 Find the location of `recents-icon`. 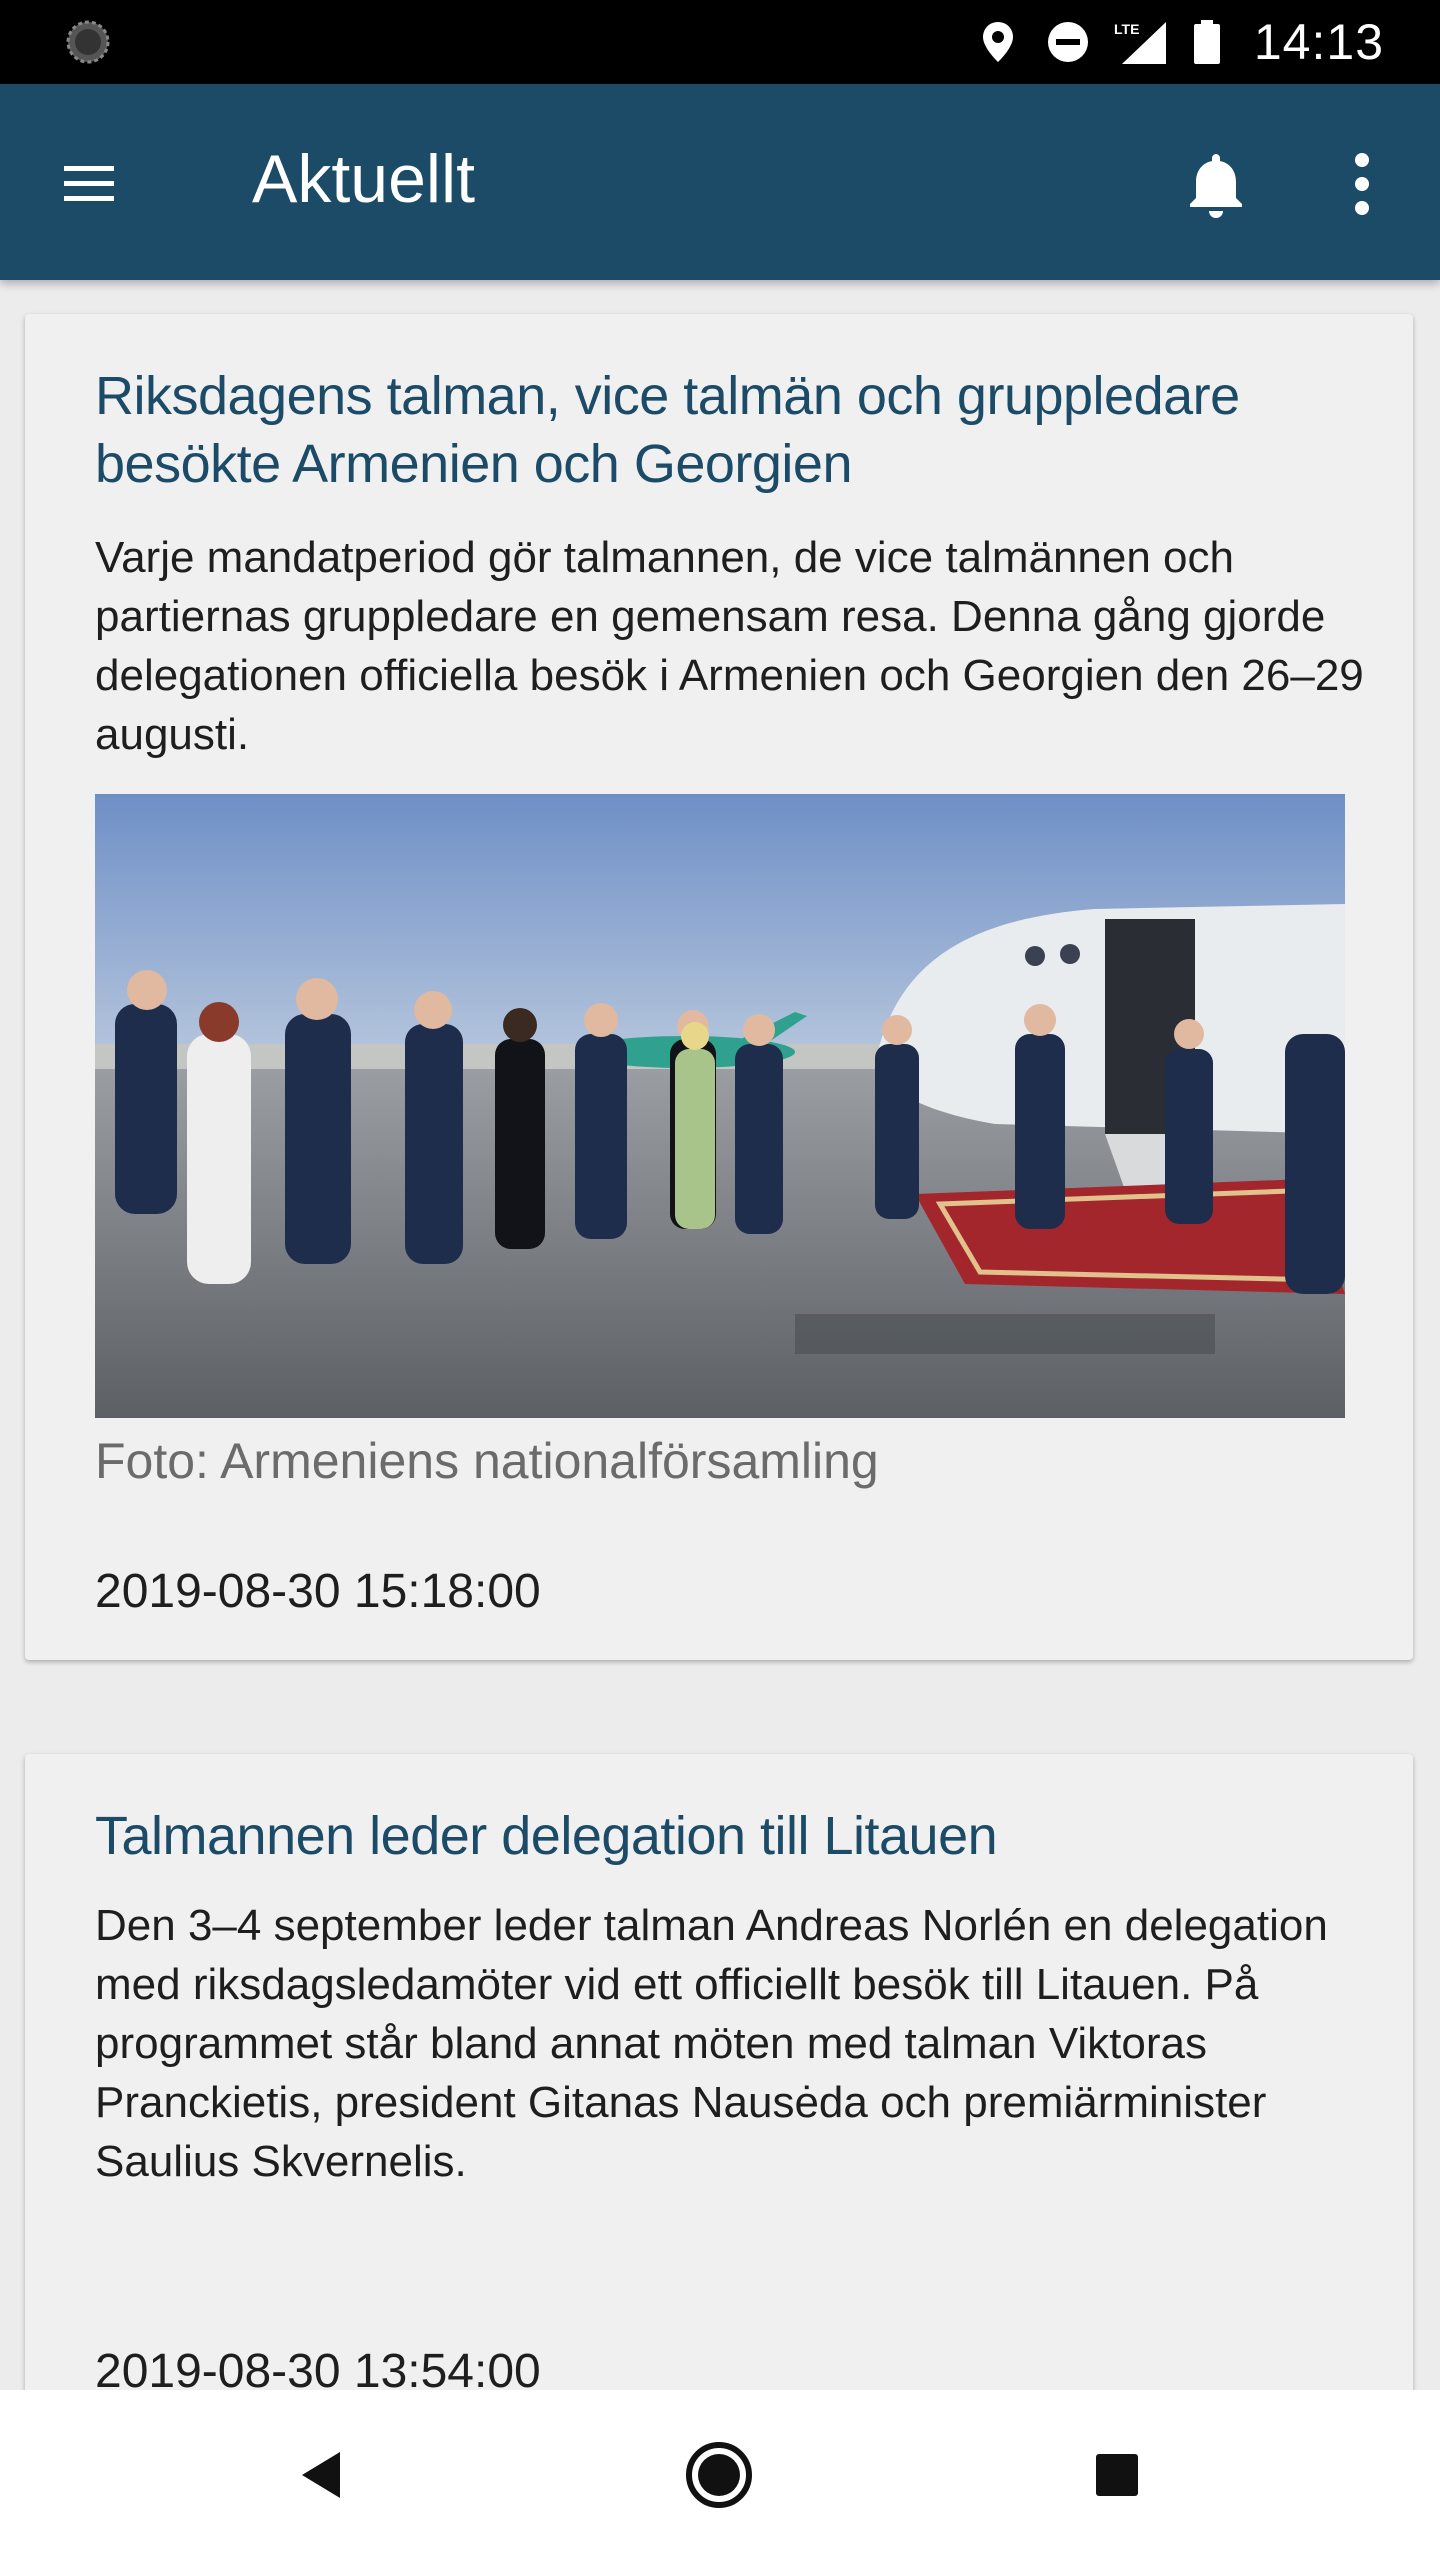

recents-icon is located at coordinates (1117, 2475).